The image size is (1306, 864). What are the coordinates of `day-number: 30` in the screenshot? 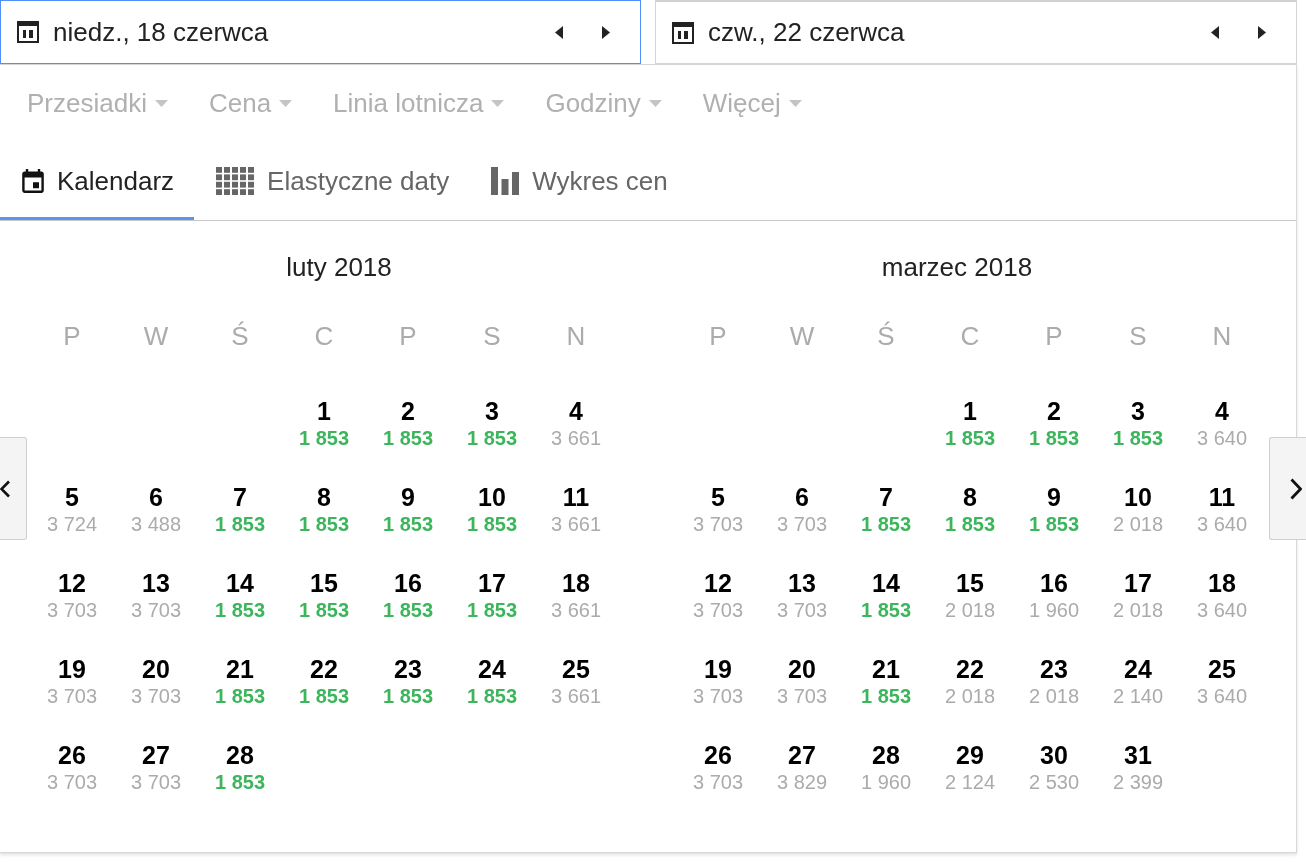 It's located at (1054, 755).